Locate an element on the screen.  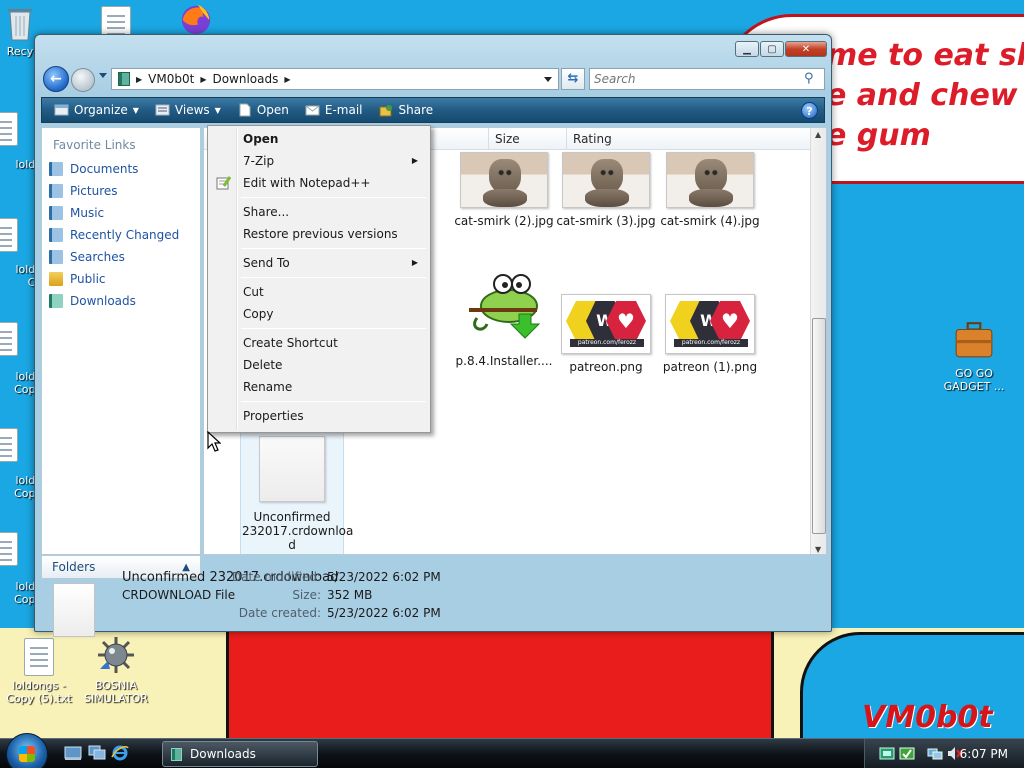
file-cat-smirk-3: cat-smirk (3).jpg is located at coordinates (606, 190).